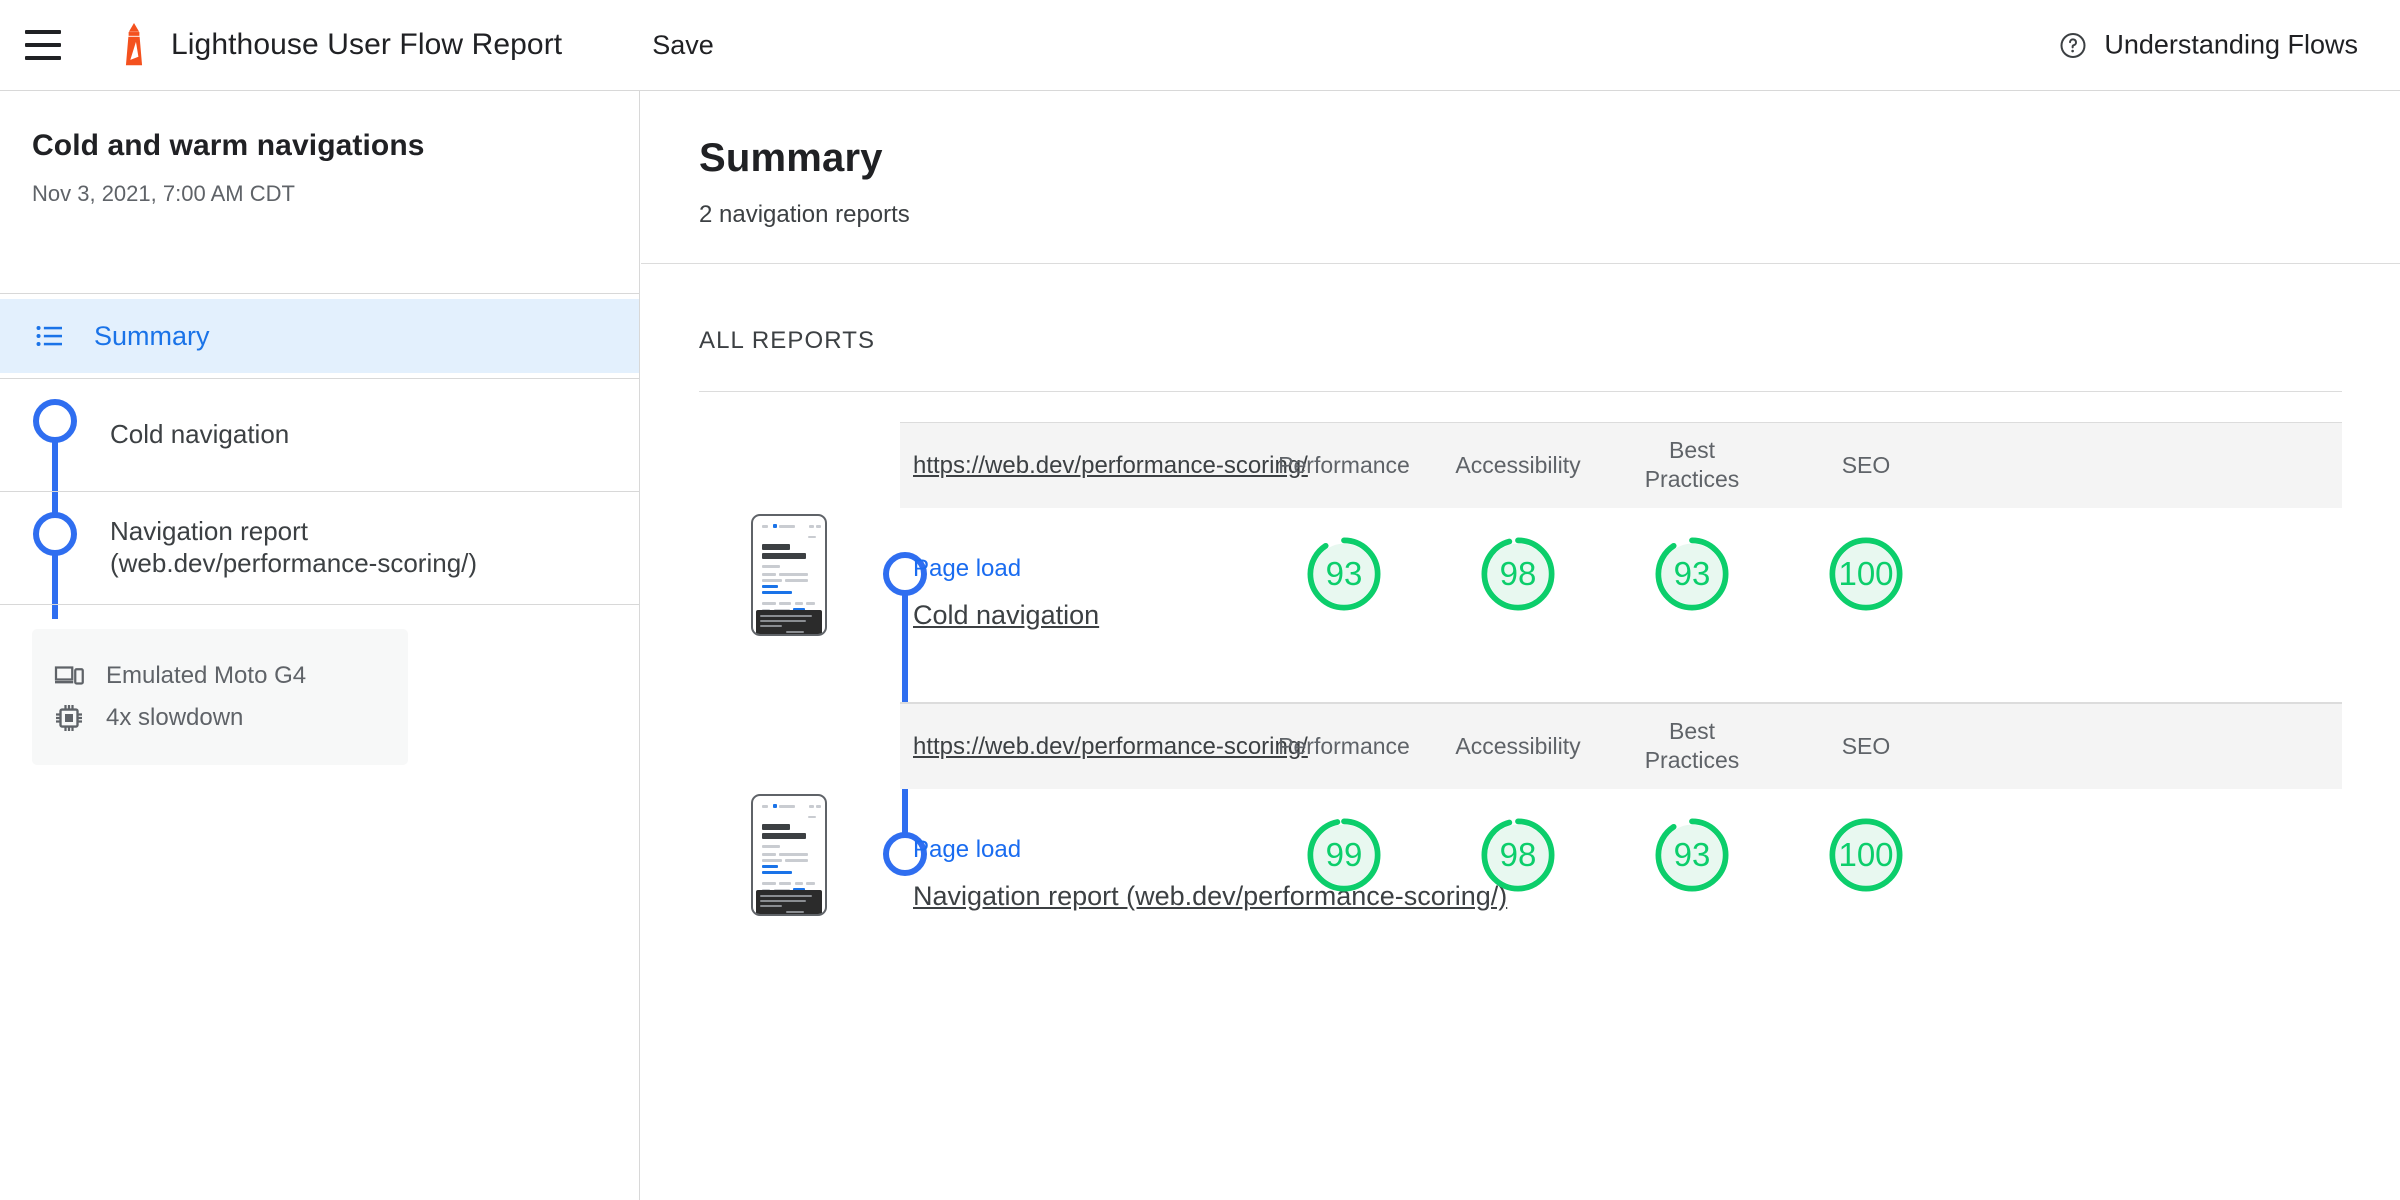 Image resolution: width=2400 pixels, height=1200 pixels. I want to click on score-gauge-performance: 93, so click(1344, 574).